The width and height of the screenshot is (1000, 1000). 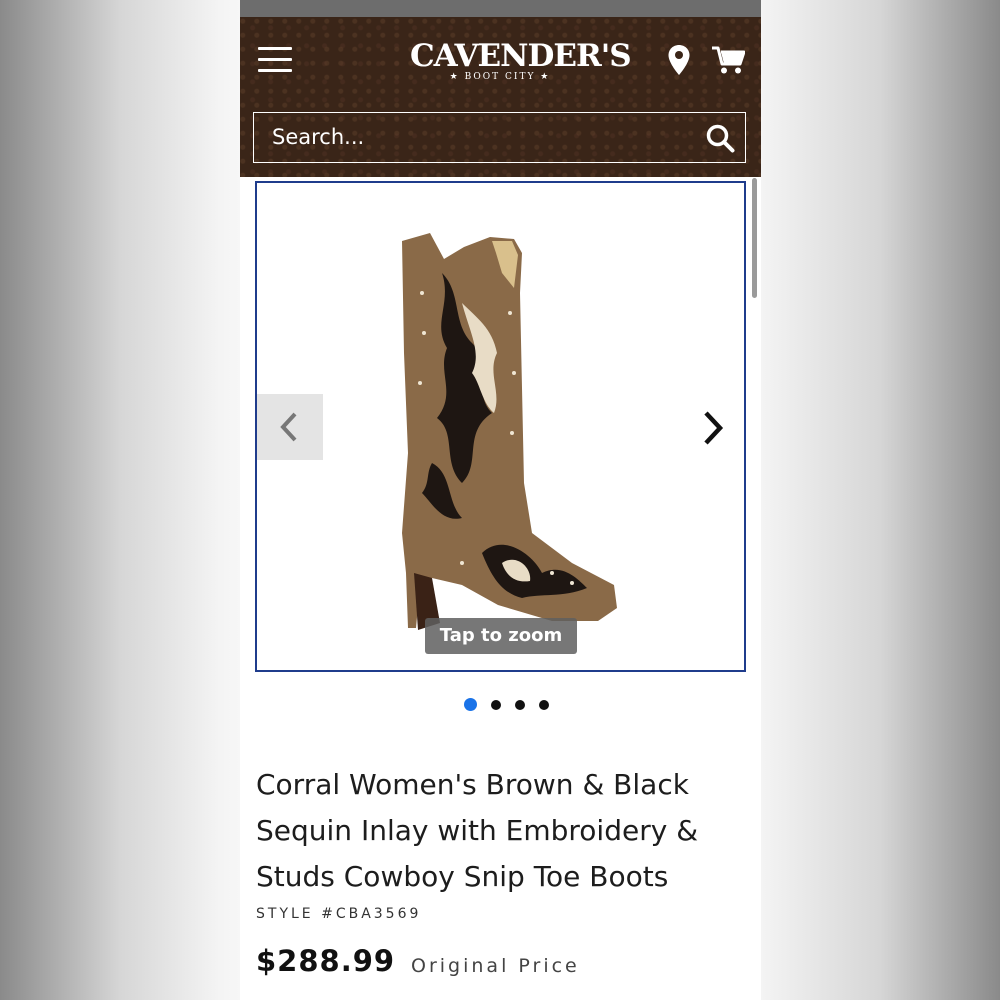 I want to click on style-number: STYLE #CBA3569, so click(x=339, y=914).